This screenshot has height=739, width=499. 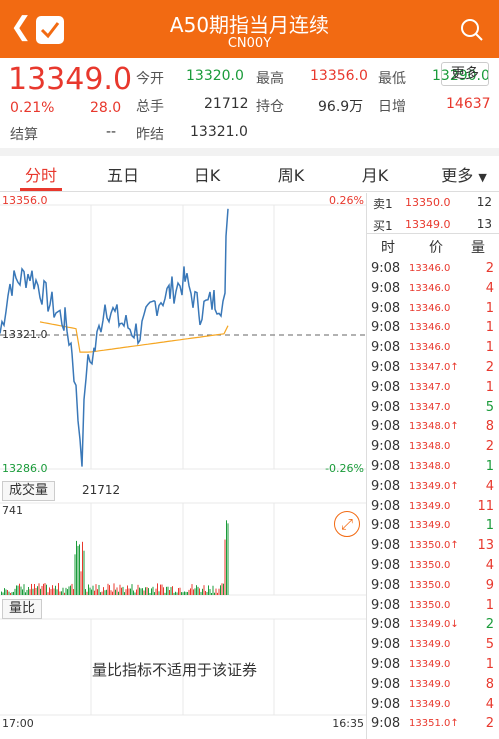 I want to click on trade-row: 9:08 13346.0 2, so click(x=433, y=269).